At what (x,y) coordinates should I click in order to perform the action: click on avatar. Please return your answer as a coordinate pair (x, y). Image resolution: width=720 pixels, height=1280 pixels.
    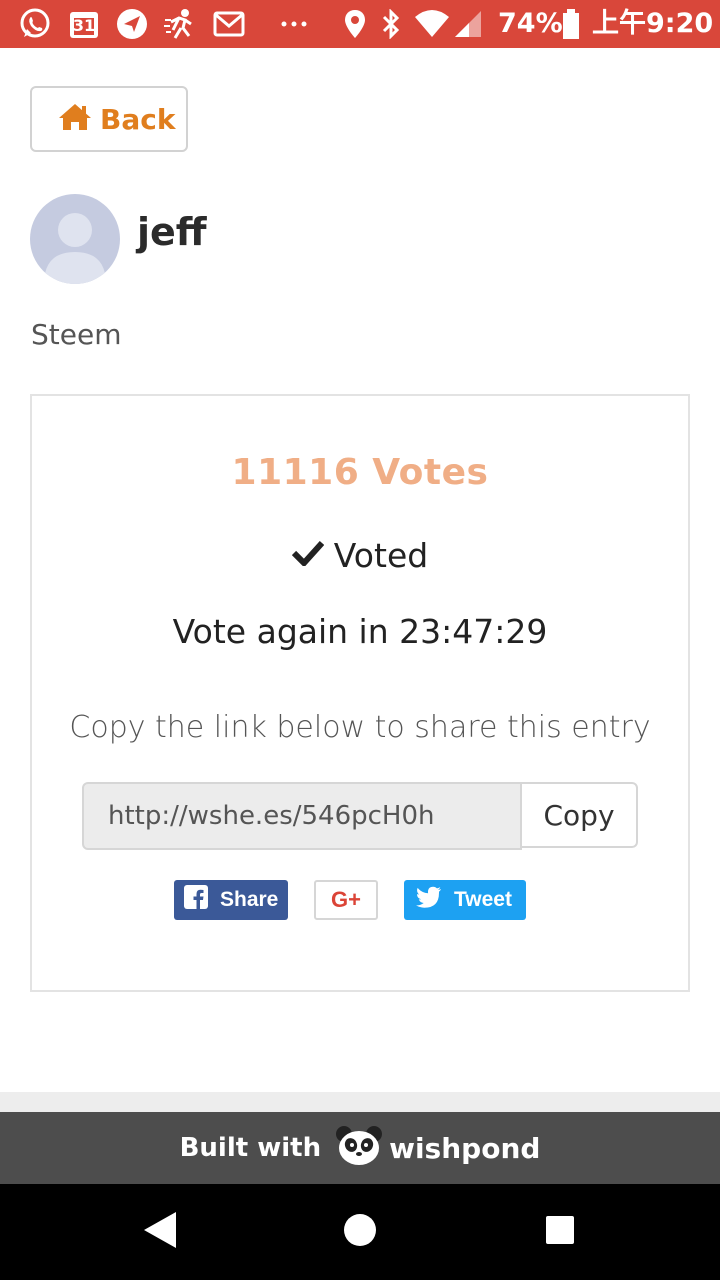
    Looking at the image, I should click on (75, 239).